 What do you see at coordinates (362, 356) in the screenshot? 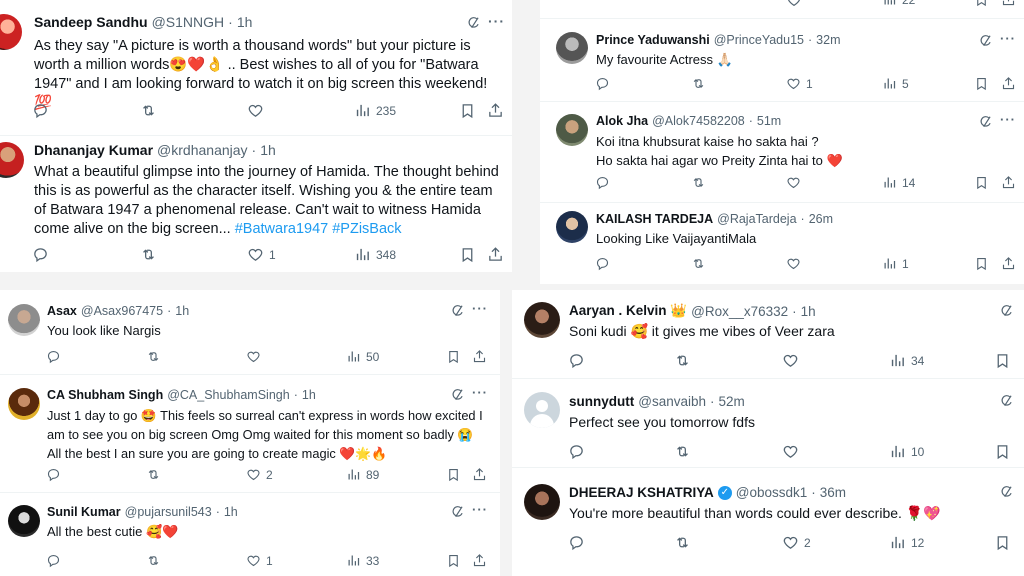
I see `views-button: 50` at bounding box center [362, 356].